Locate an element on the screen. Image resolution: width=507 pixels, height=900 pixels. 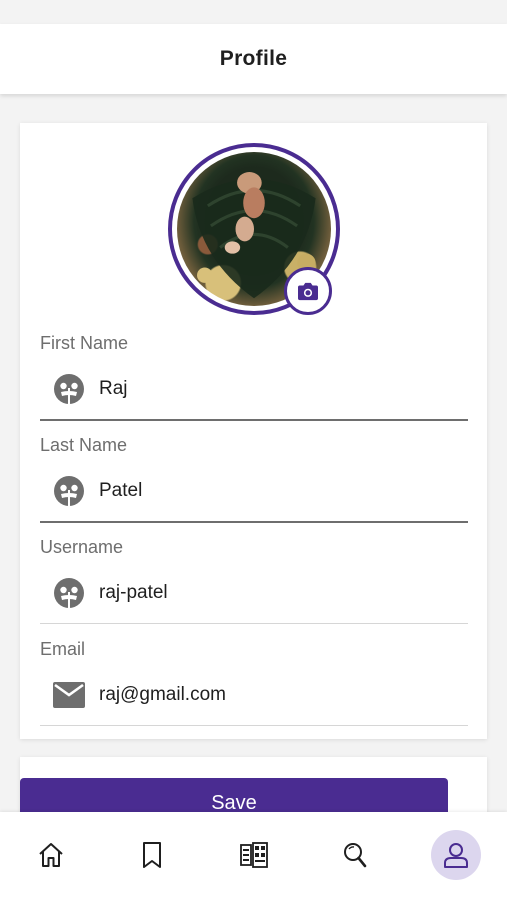
last-name-underline is located at coordinates (254, 522).